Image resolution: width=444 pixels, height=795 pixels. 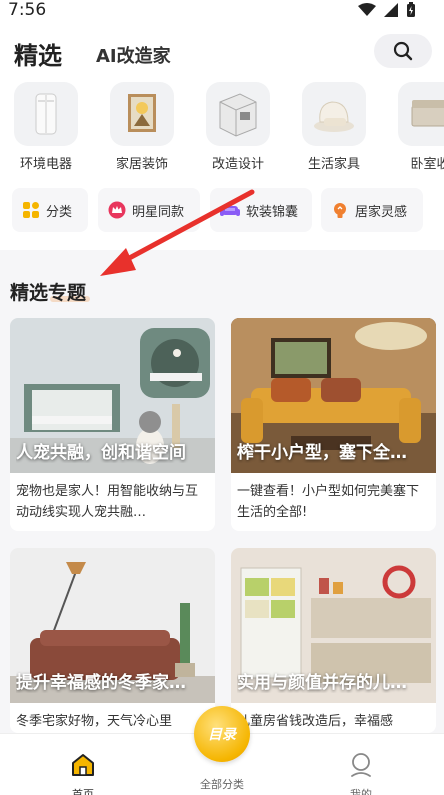 I want to click on chip-home-inspiration: 居家灵感, so click(x=372, y=210).